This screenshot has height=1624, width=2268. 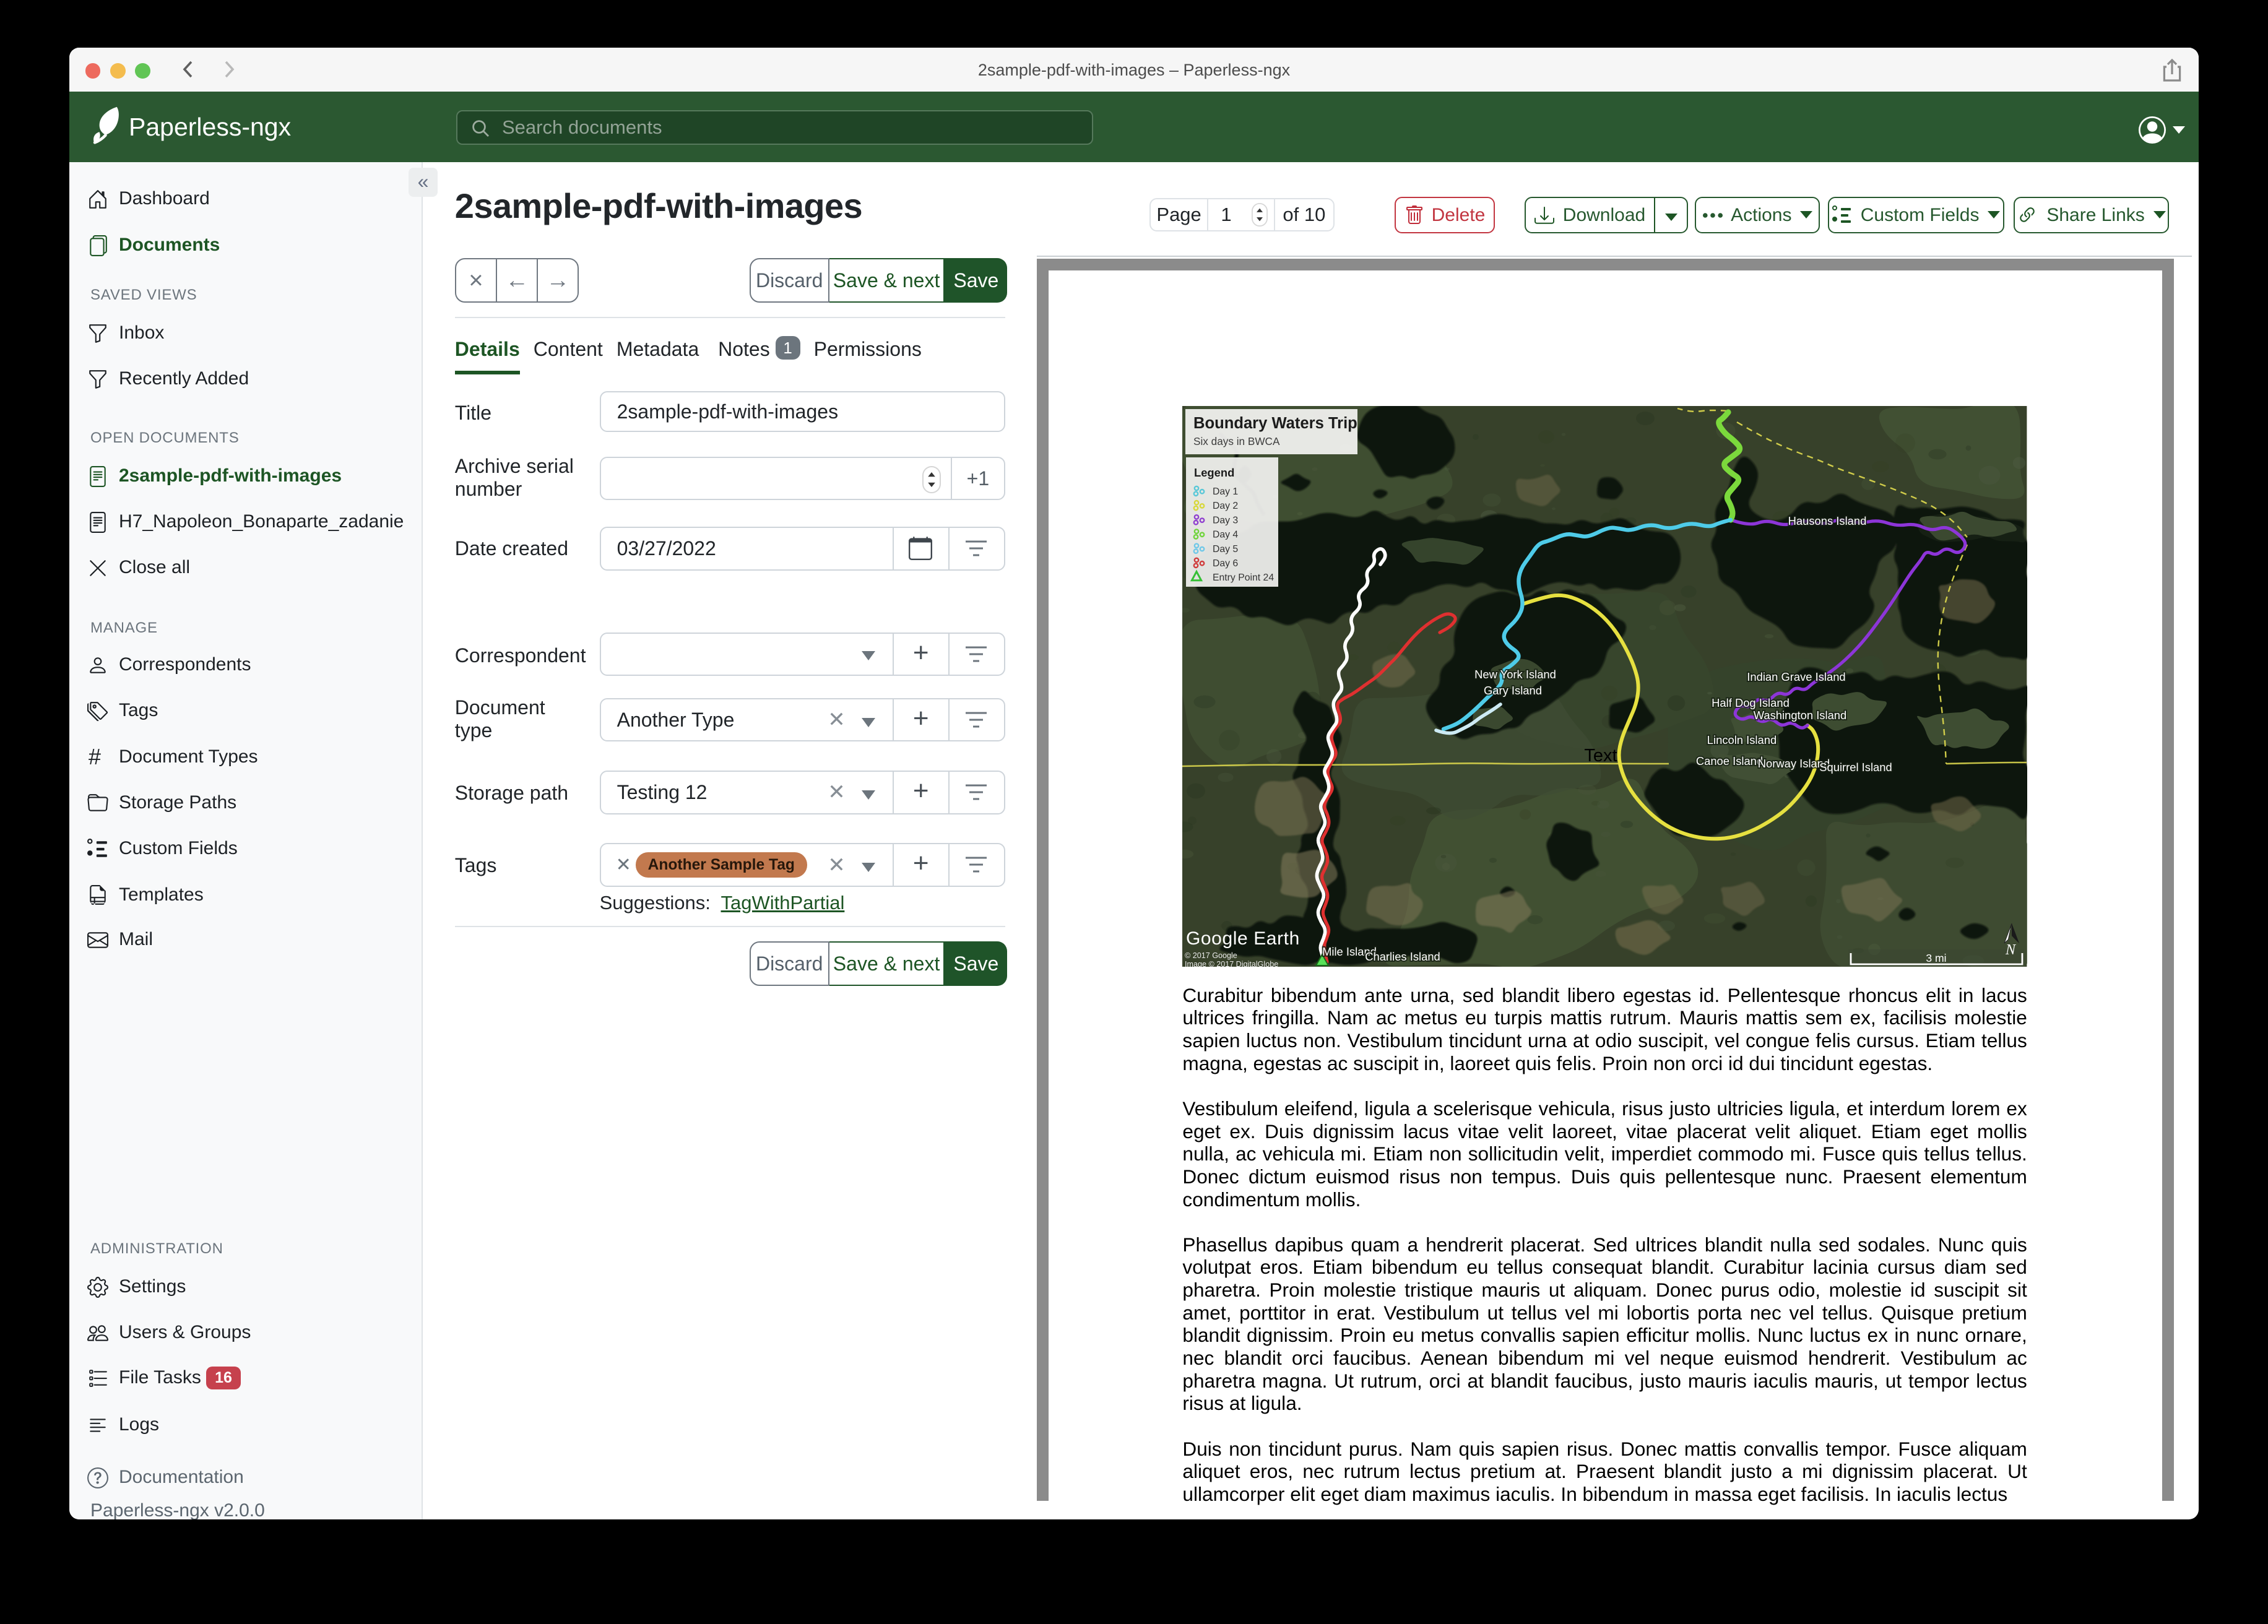 What do you see at coordinates (1225, 506) in the screenshot?
I see `svg-text: Day 2` at bounding box center [1225, 506].